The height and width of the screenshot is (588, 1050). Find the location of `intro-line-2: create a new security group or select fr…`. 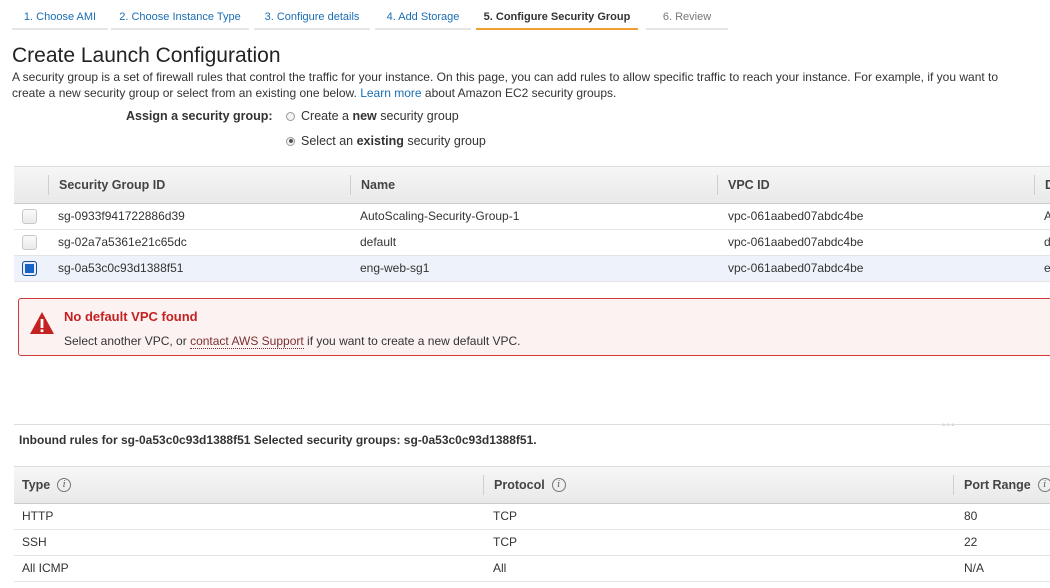

intro-line-2: create a new security group or select fr… is located at coordinates (531, 93).